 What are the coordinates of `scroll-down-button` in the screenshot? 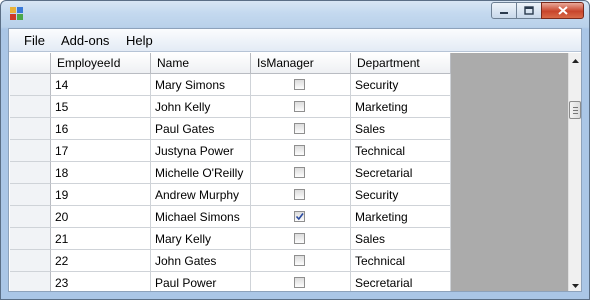 It's located at (575, 285).